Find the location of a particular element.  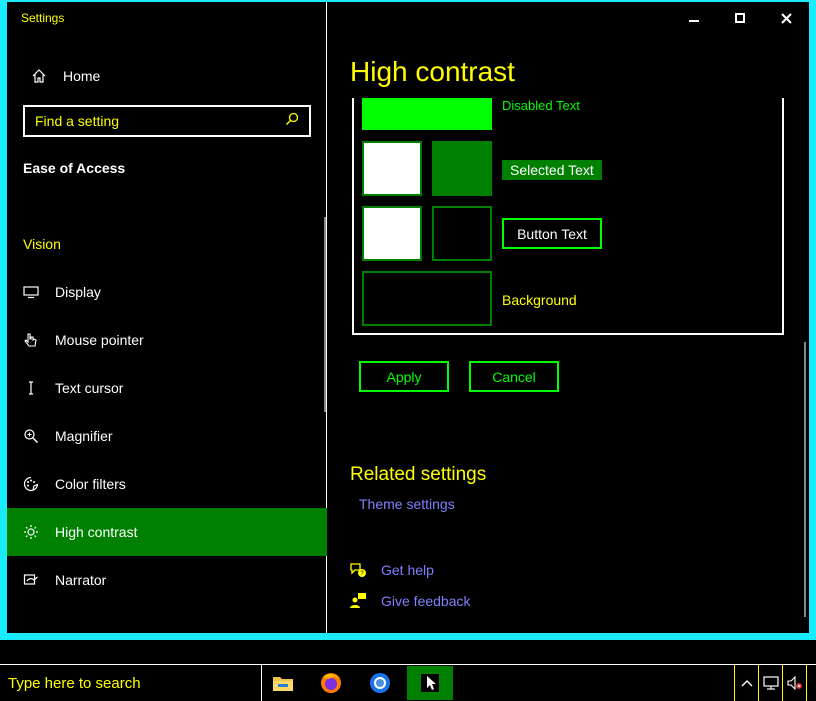

sidebar-item-label: Color filters is located at coordinates (90, 484).